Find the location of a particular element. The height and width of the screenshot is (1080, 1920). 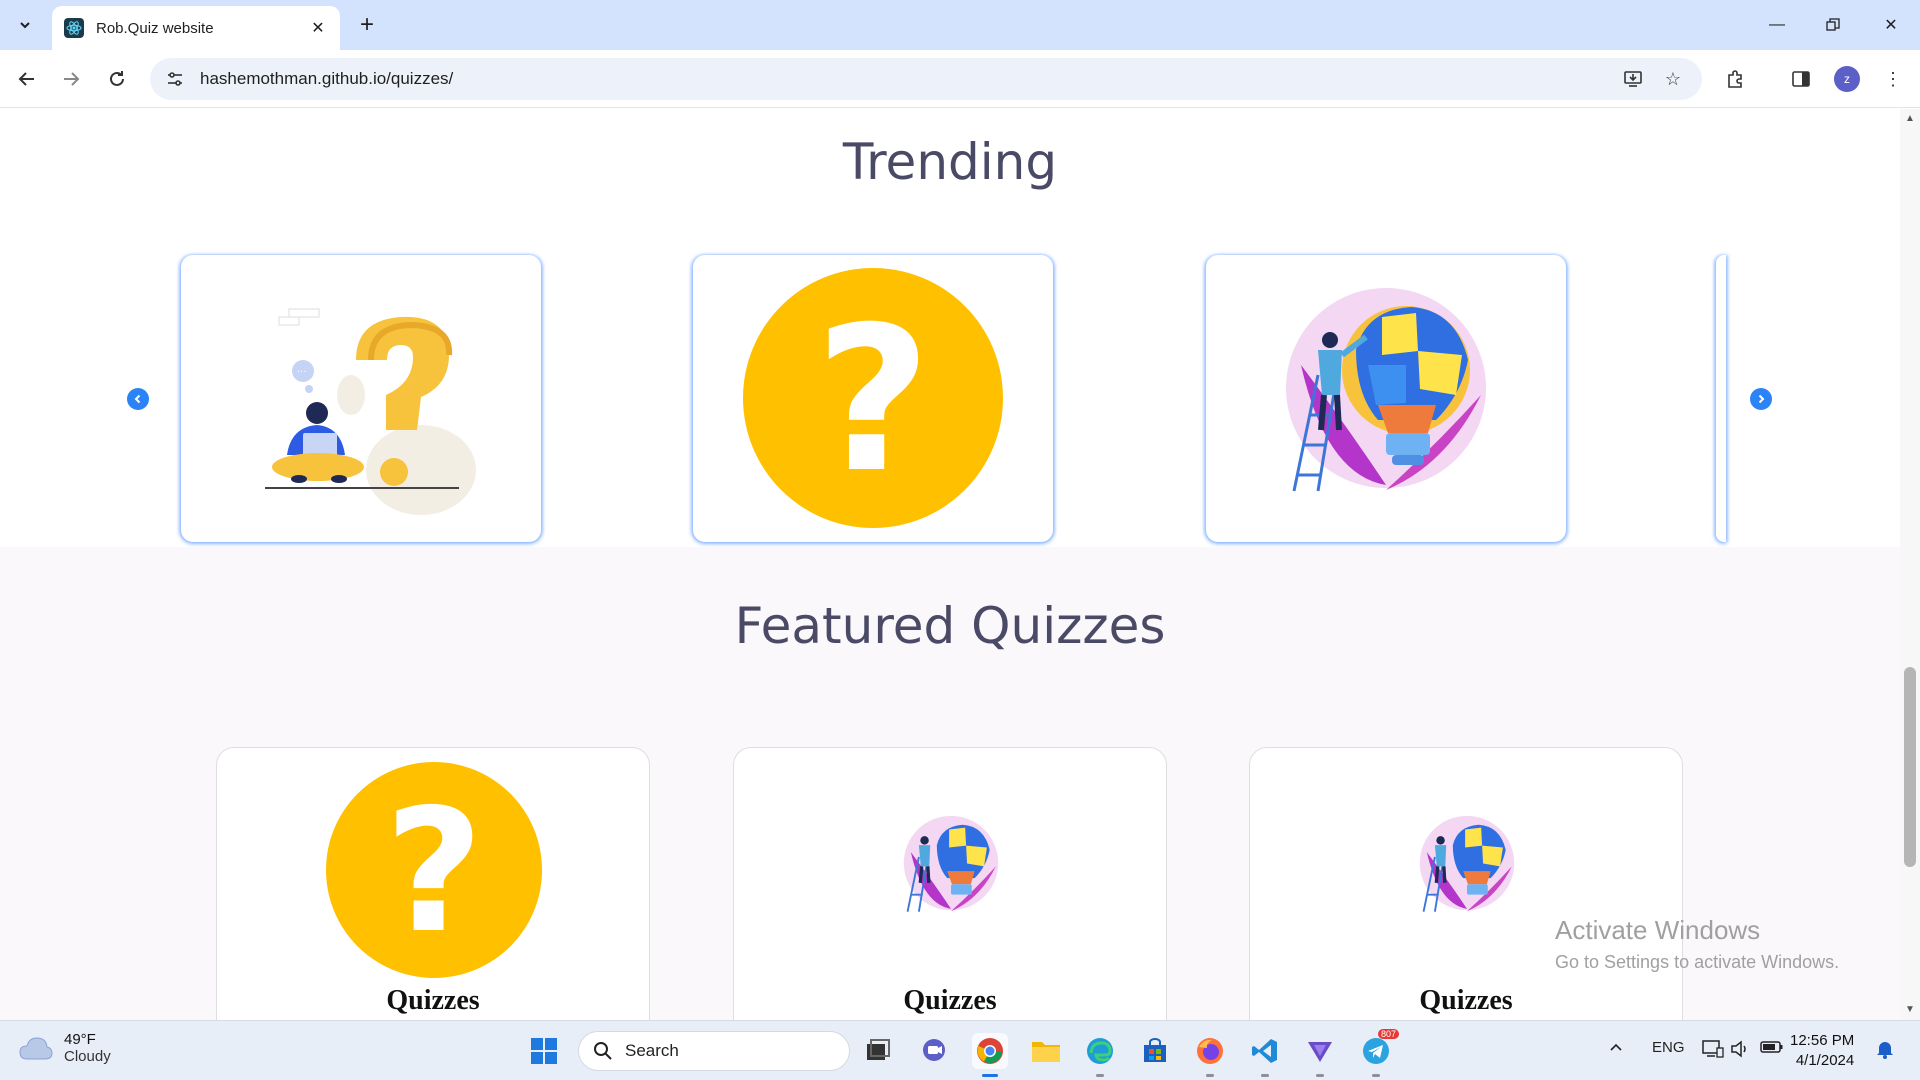

edge-icon is located at coordinates (1100, 1051).